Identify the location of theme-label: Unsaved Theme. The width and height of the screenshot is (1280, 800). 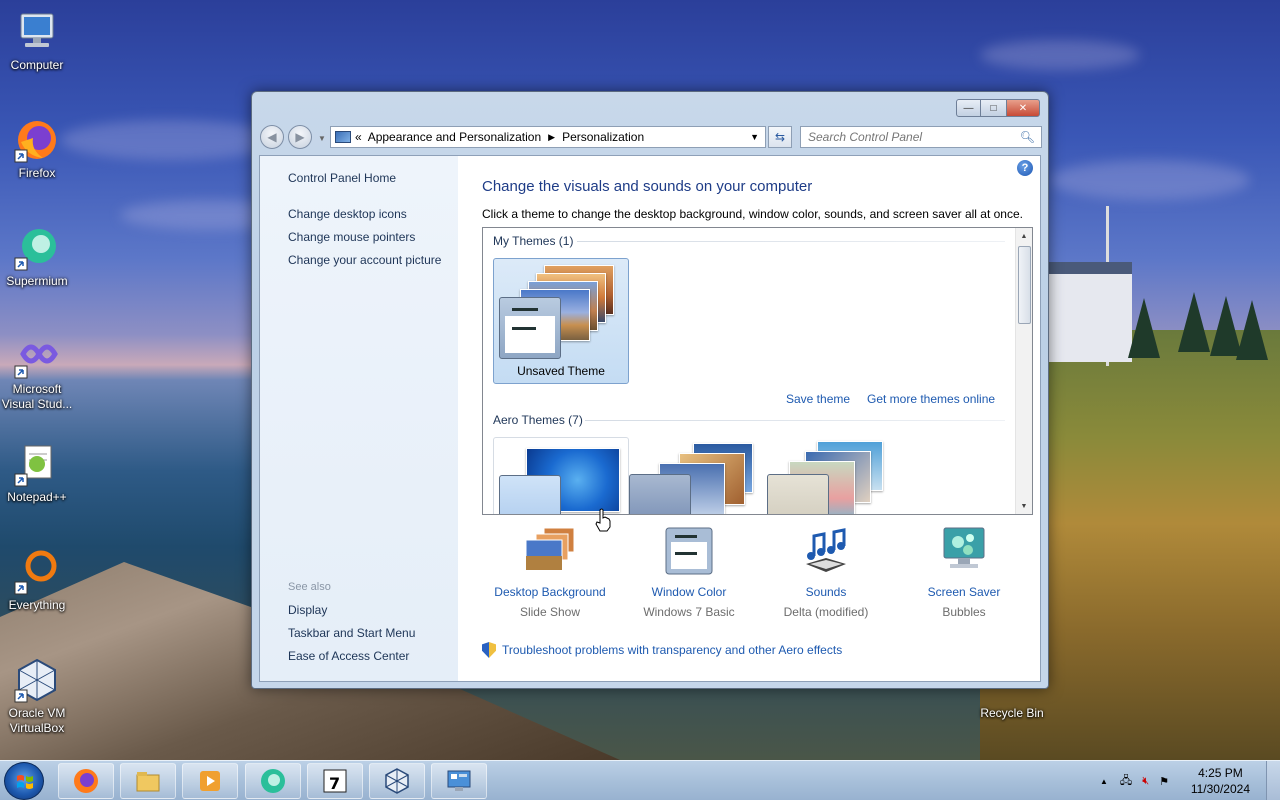
(561, 371).